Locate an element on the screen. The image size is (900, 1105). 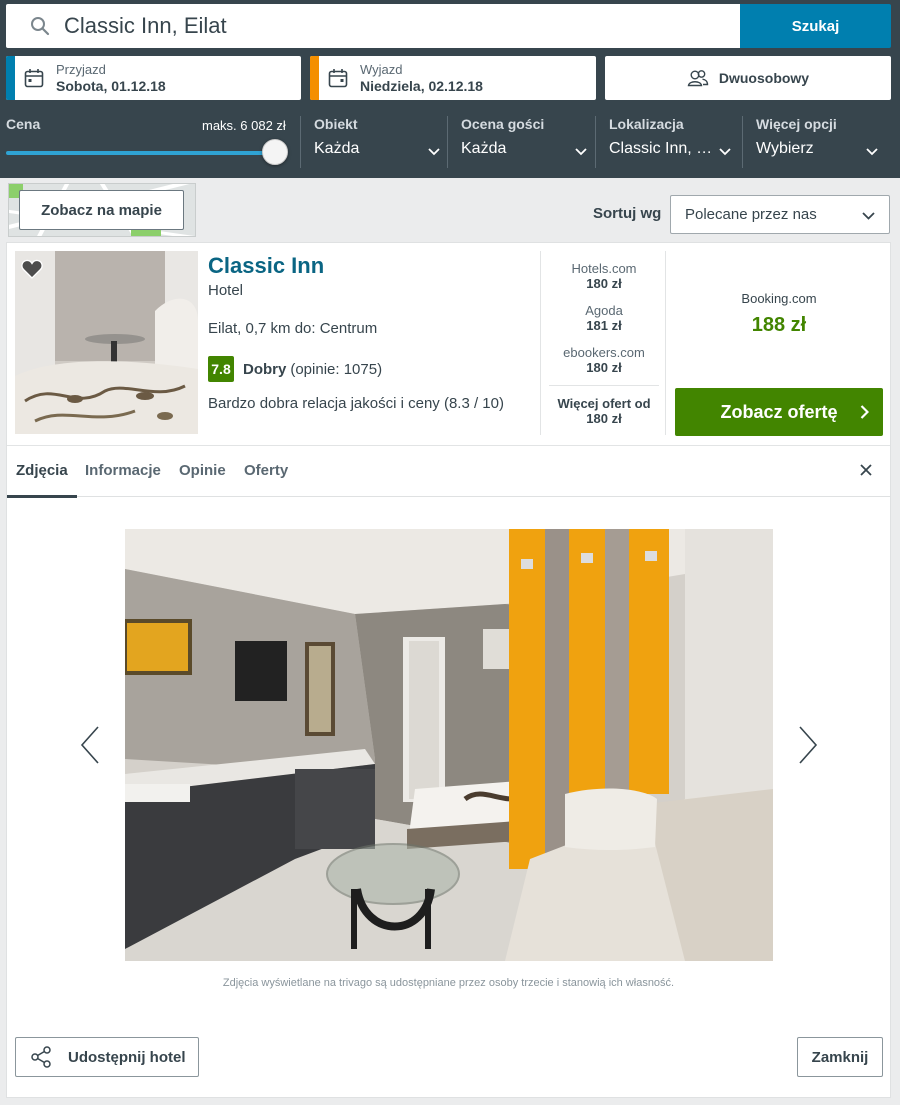
hotel-name: Classic Inn is located at coordinates (266, 266).